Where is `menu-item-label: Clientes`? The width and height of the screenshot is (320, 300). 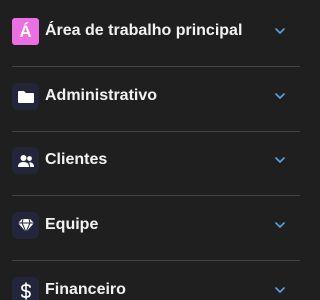
menu-item-label: Clientes is located at coordinates (76, 159).